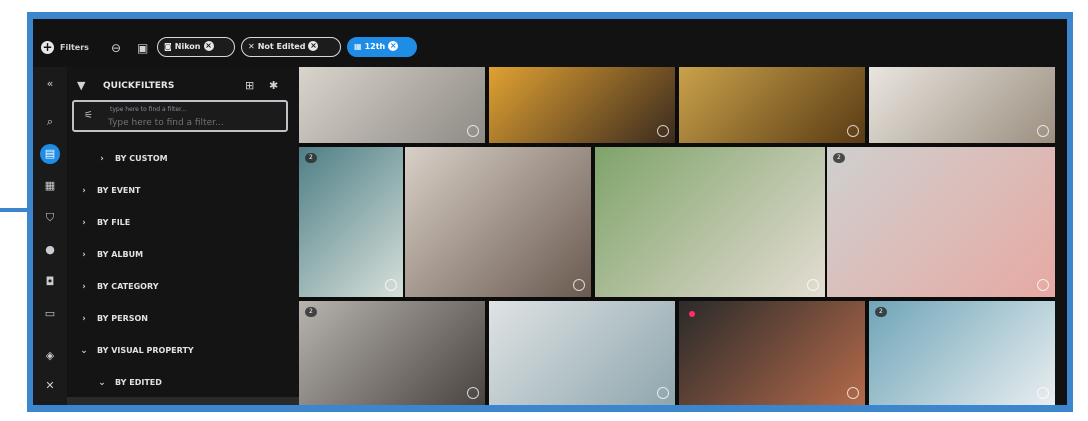 The image size is (1088, 421). Describe the element at coordinates (50, 122) in the screenshot. I see `search-icon: ⌕` at that location.